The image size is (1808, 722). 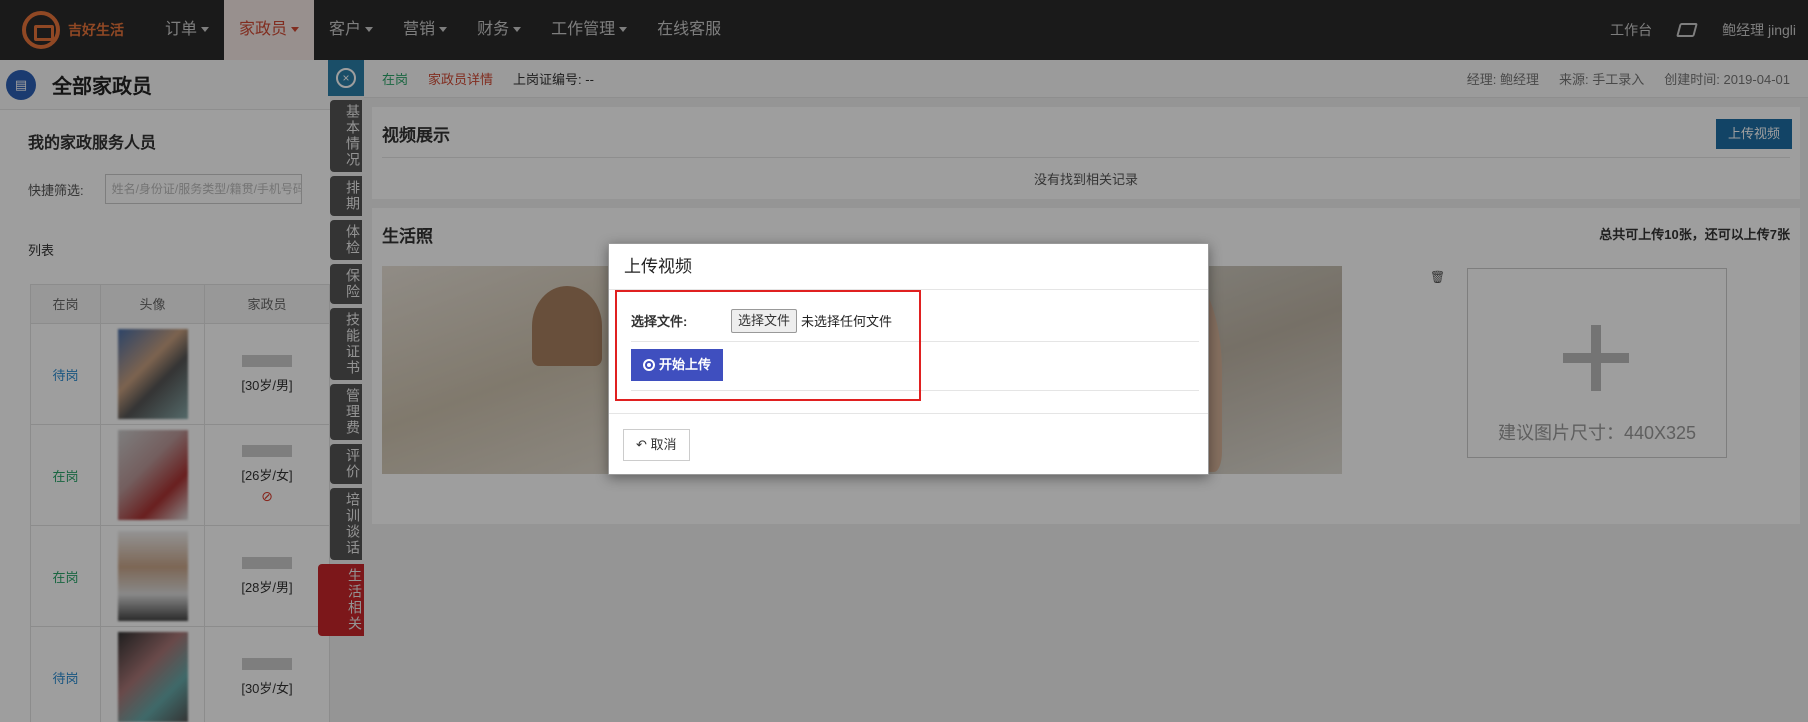 What do you see at coordinates (663, 444) in the screenshot?
I see `cancel-label: 取消` at bounding box center [663, 444].